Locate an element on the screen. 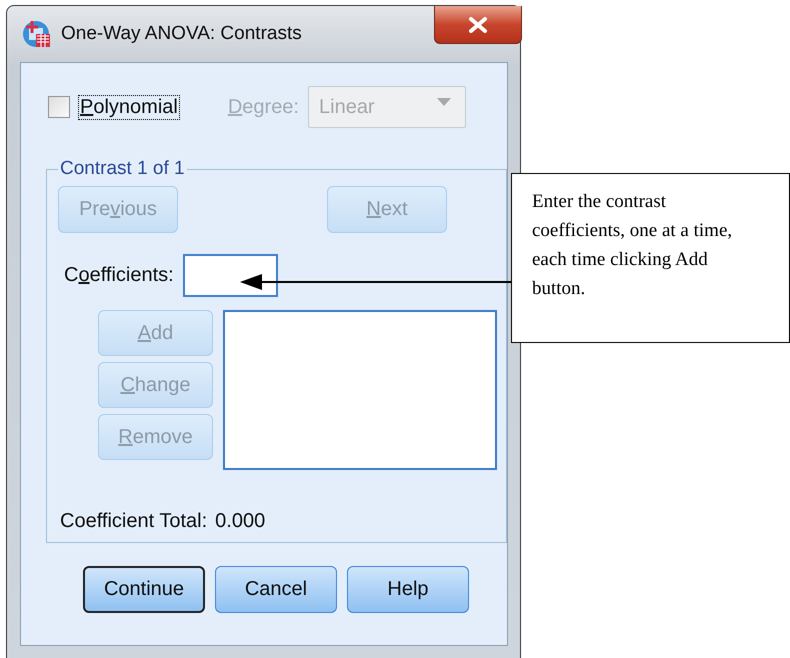 This screenshot has width=790, height=658. callout-text: Enter the contrast coefficients, one at a time, each time clicking Add button. is located at coordinates (633, 245).